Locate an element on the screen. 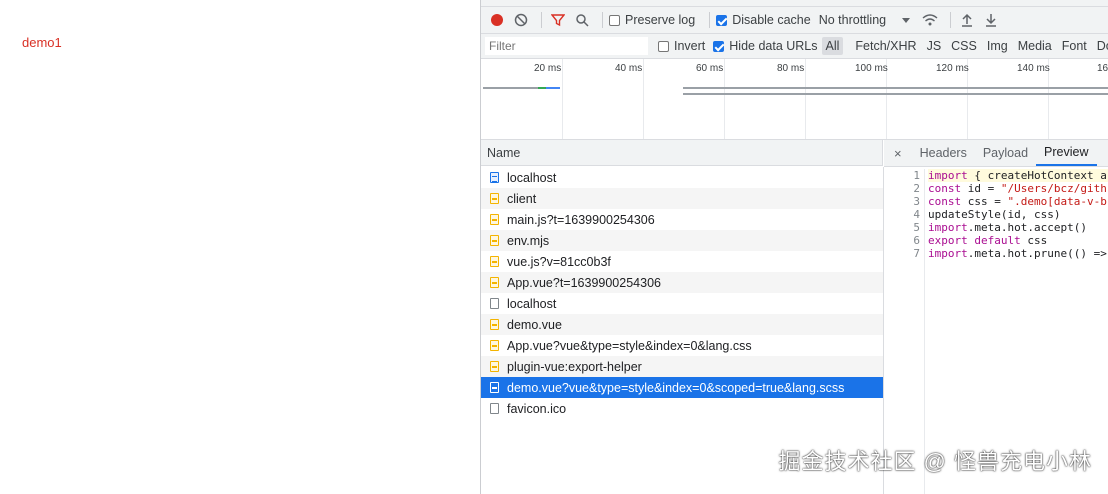 The width and height of the screenshot is (1108, 494). preserve-log-checkbox: Preserve log is located at coordinates (652, 20).